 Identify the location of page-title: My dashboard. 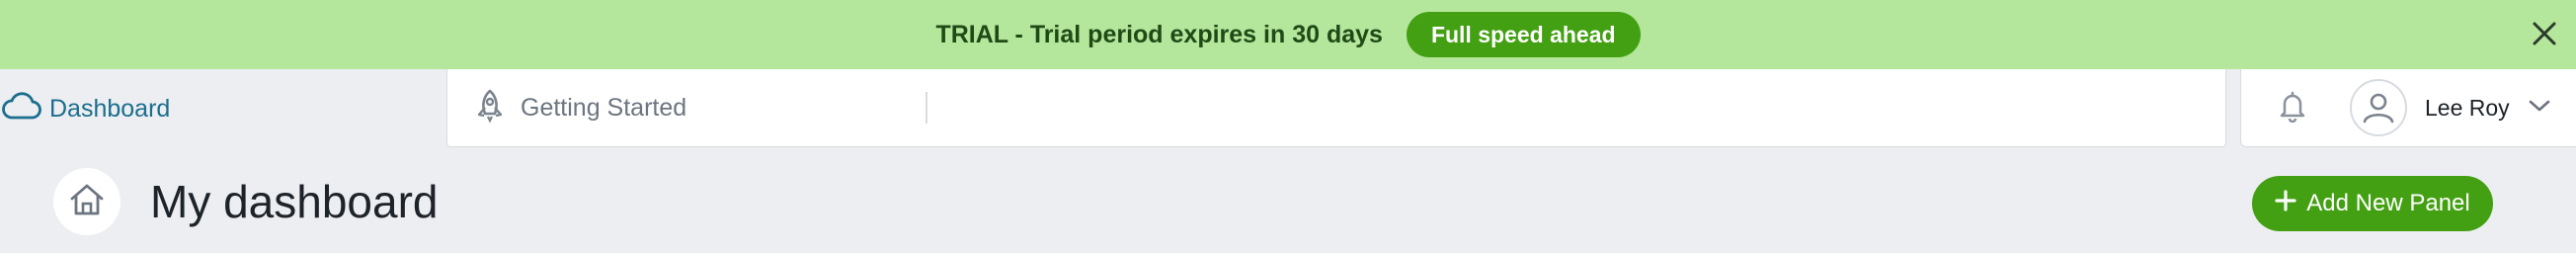
(294, 201).